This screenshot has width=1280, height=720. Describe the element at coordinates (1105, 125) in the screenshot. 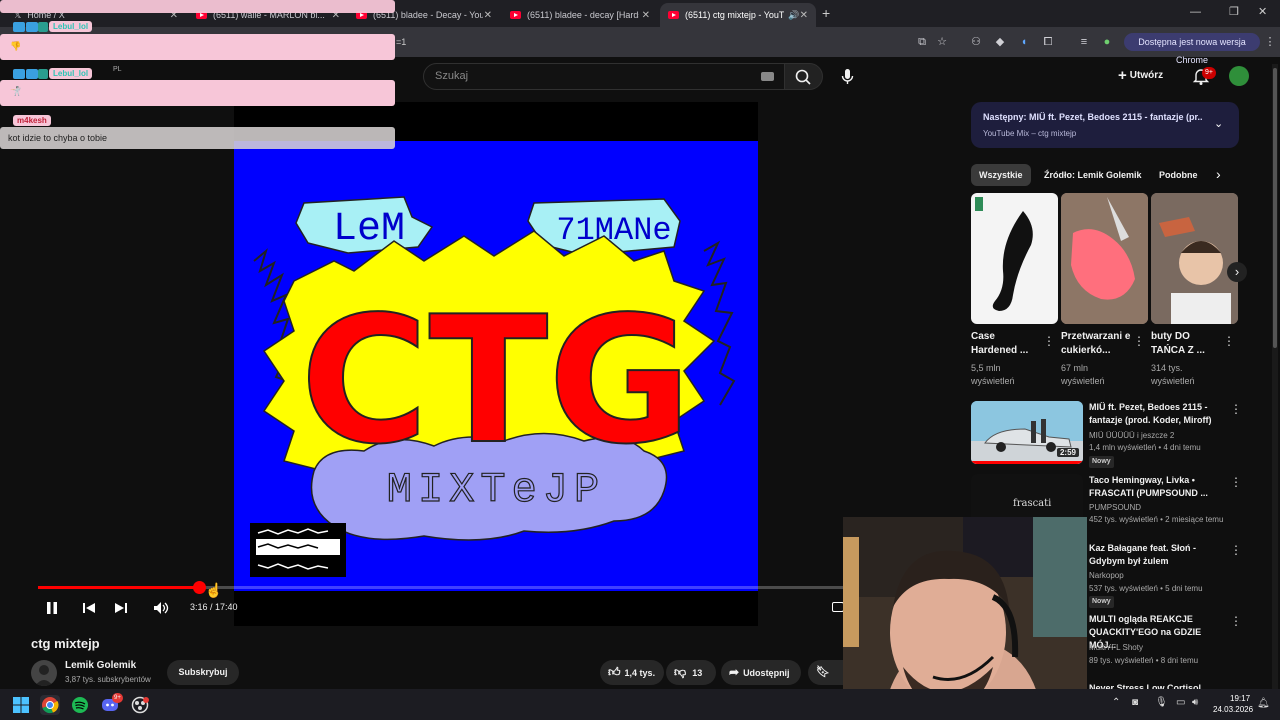

I see `up-next-panel` at that location.